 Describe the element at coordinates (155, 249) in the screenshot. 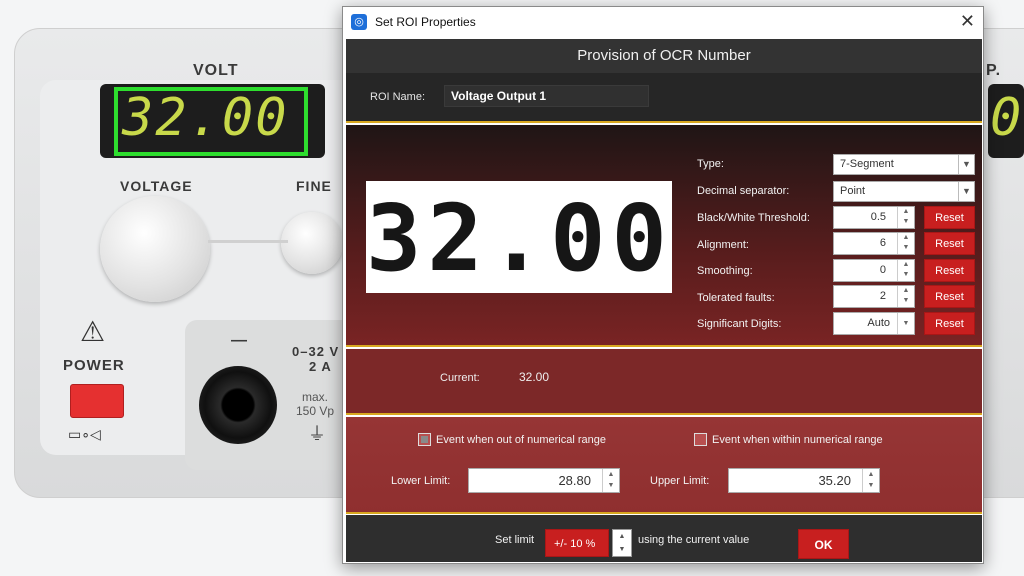

I see `voltage-knob` at that location.